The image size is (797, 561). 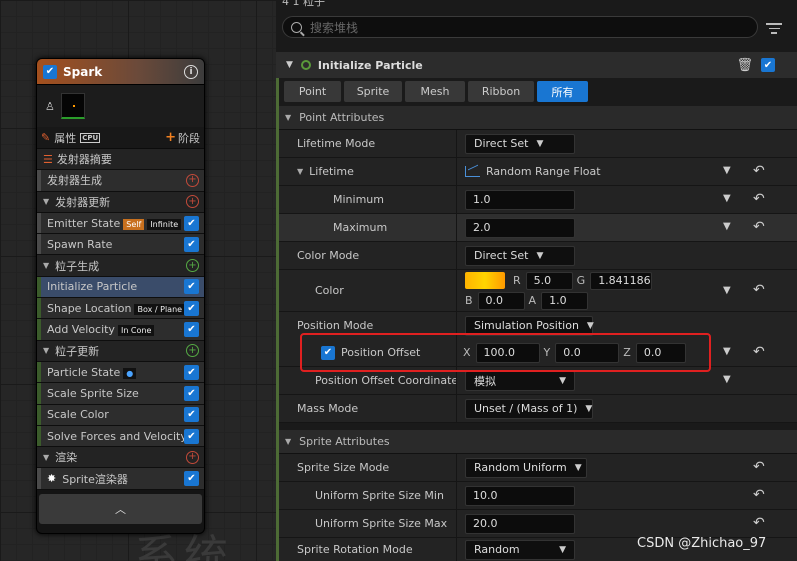 What do you see at coordinates (774, 28) in the screenshot?
I see `filter-icon` at bounding box center [774, 28].